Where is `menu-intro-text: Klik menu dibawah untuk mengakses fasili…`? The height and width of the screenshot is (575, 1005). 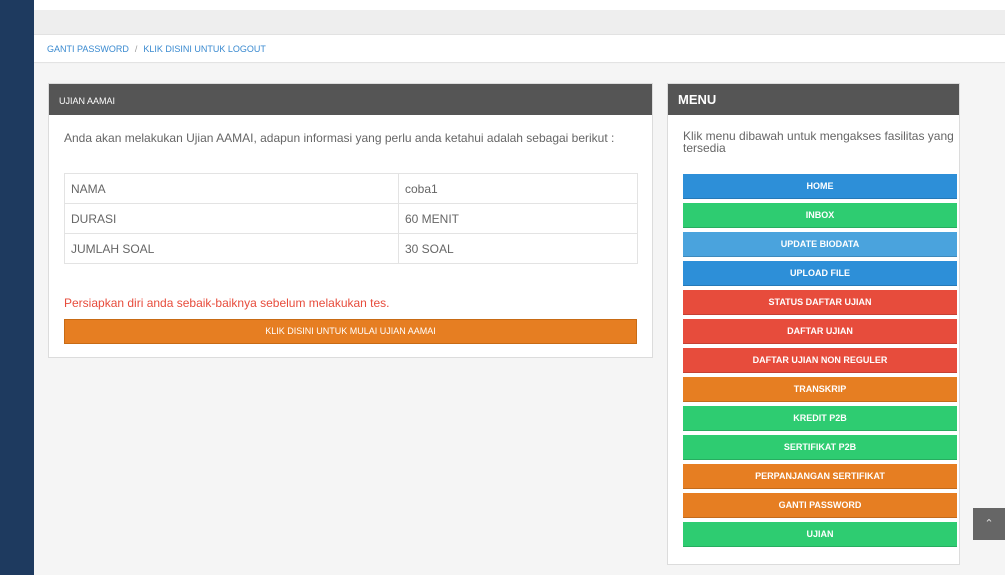 menu-intro-text: Klik menu dibawah untuk mengakses fasili… is located at coordinates (818, 142).